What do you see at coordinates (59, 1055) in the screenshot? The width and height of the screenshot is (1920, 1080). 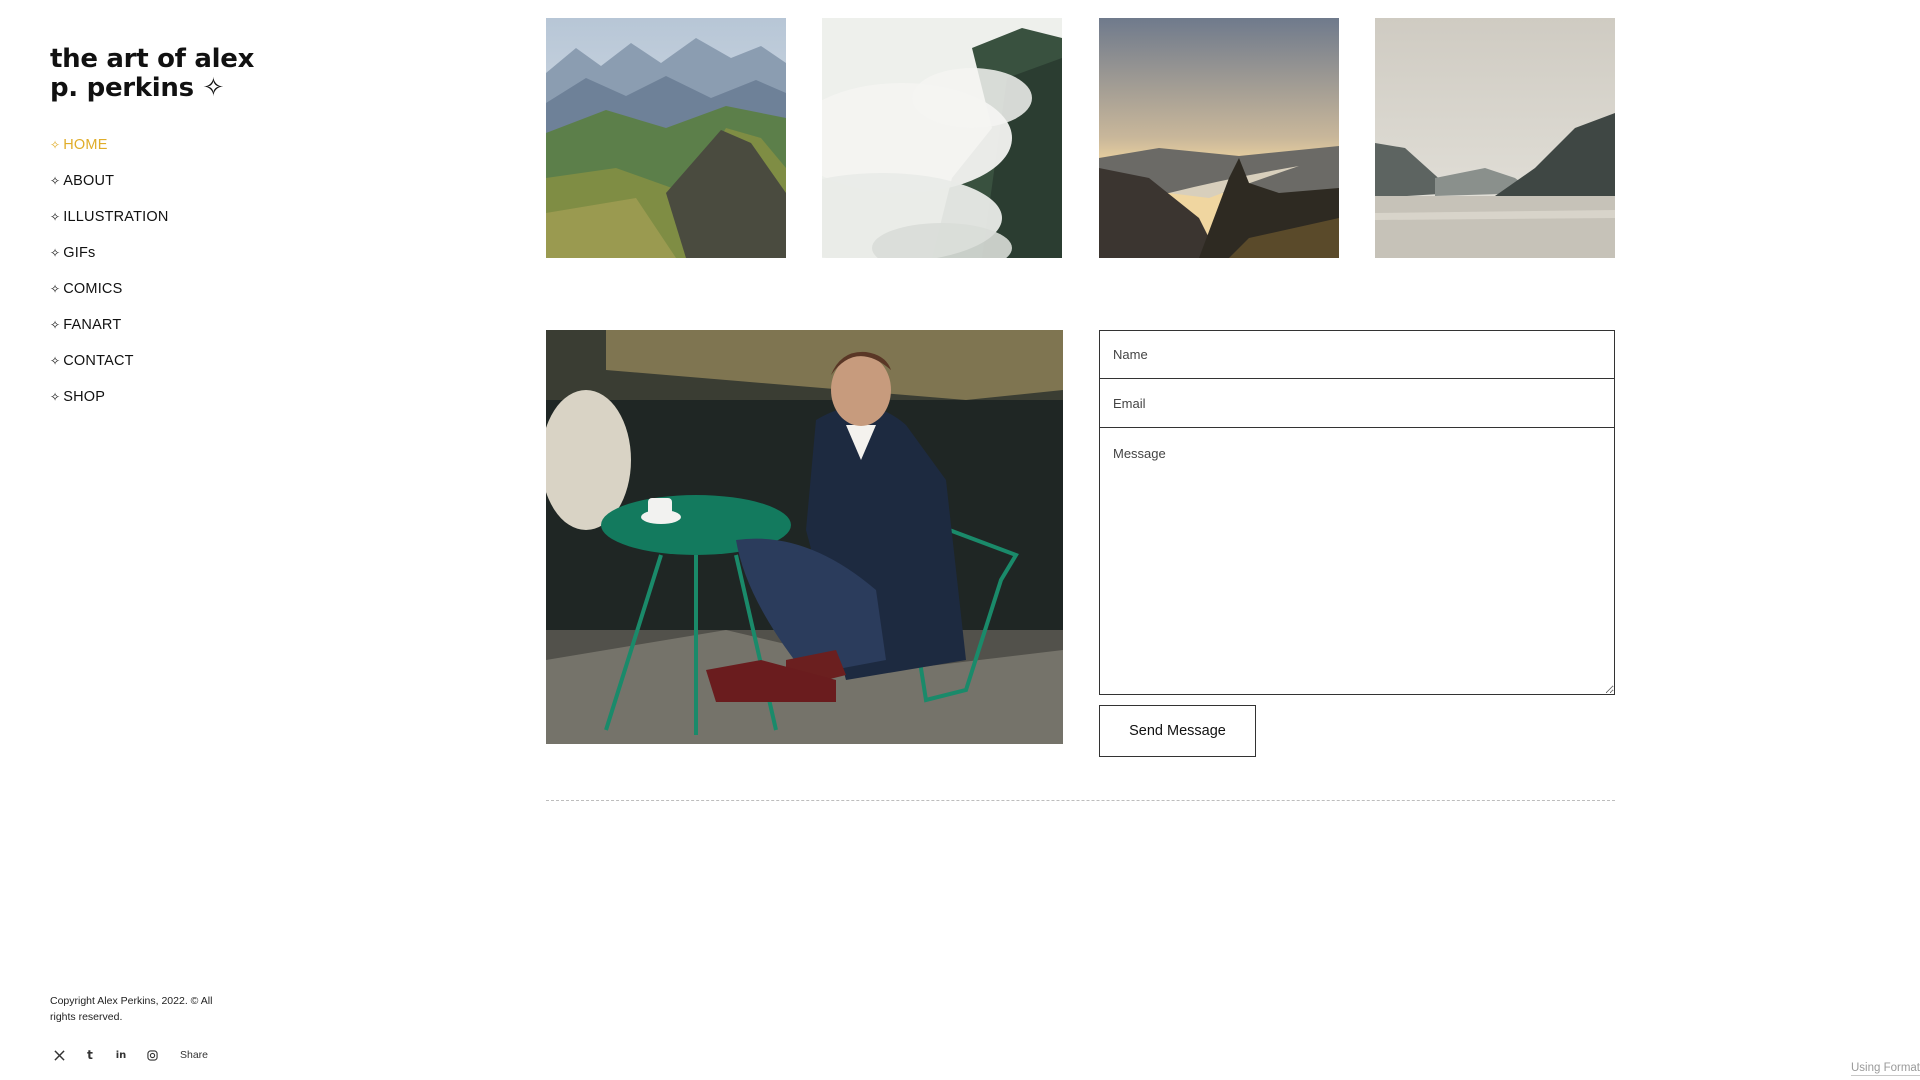 I see `x-icon` at bounding box center [59, 1055].